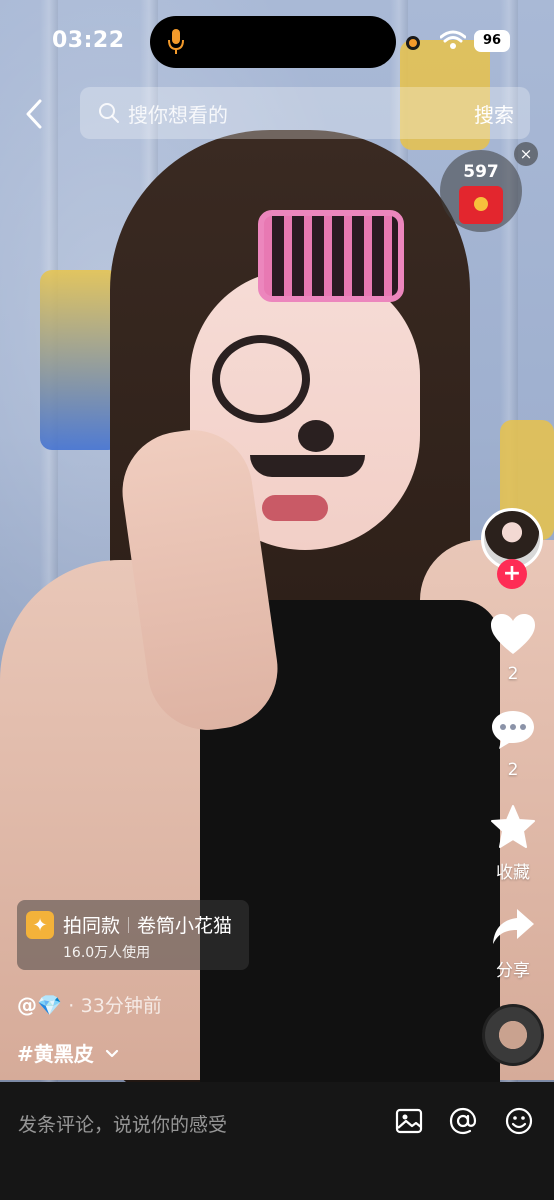  Describe the element at coordinates (316, 436) in the screenshot. I see `drawn-nose` at that location.